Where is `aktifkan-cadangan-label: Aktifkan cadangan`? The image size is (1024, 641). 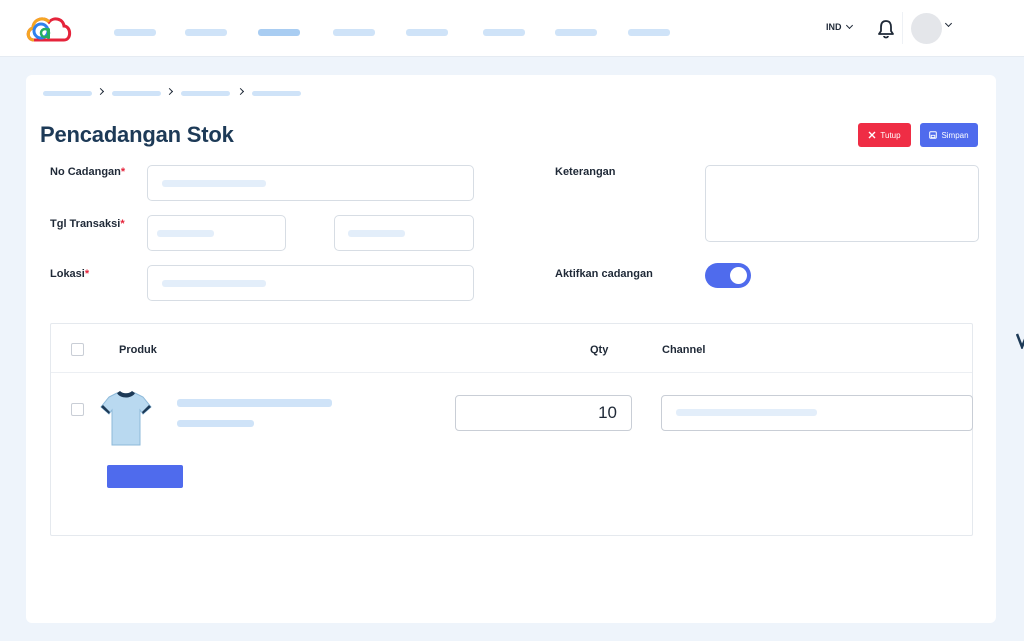 aktifkan-cadangan-label: Aktifkan cadangan is located at coordinates (604, 274).